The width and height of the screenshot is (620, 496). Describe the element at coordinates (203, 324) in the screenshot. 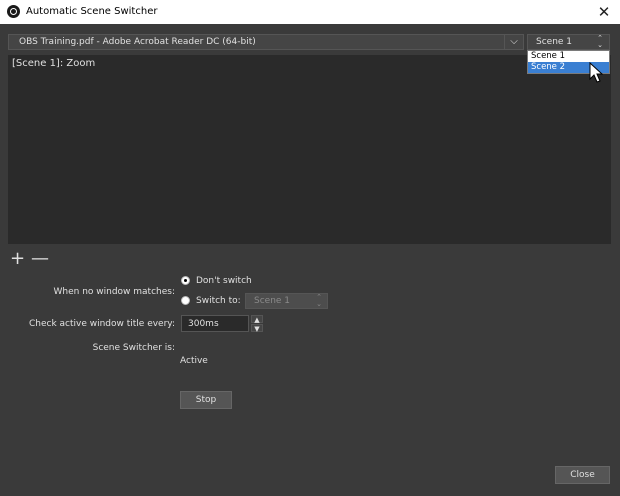

I see `check-interval-value: 300ms` at that location.